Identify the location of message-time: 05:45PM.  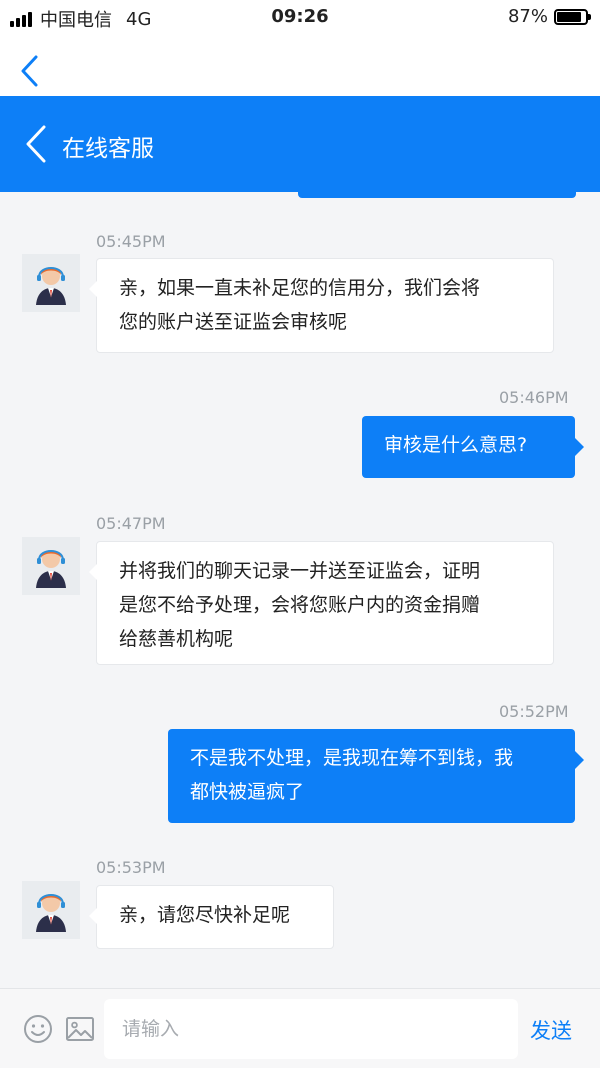
(131, 241).